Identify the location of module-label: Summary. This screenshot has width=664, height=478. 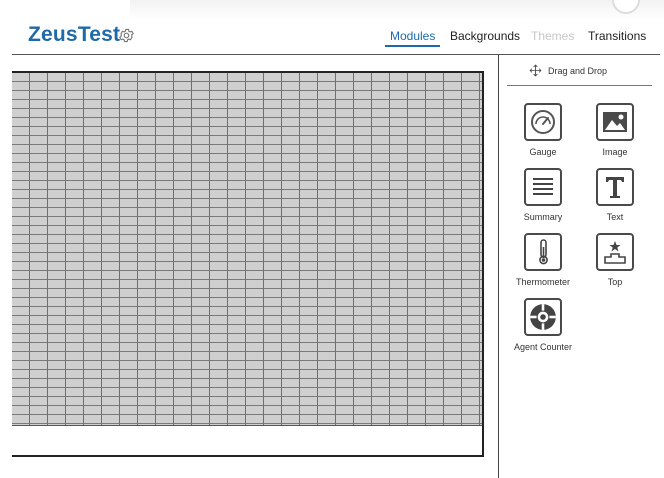
(543, 217).